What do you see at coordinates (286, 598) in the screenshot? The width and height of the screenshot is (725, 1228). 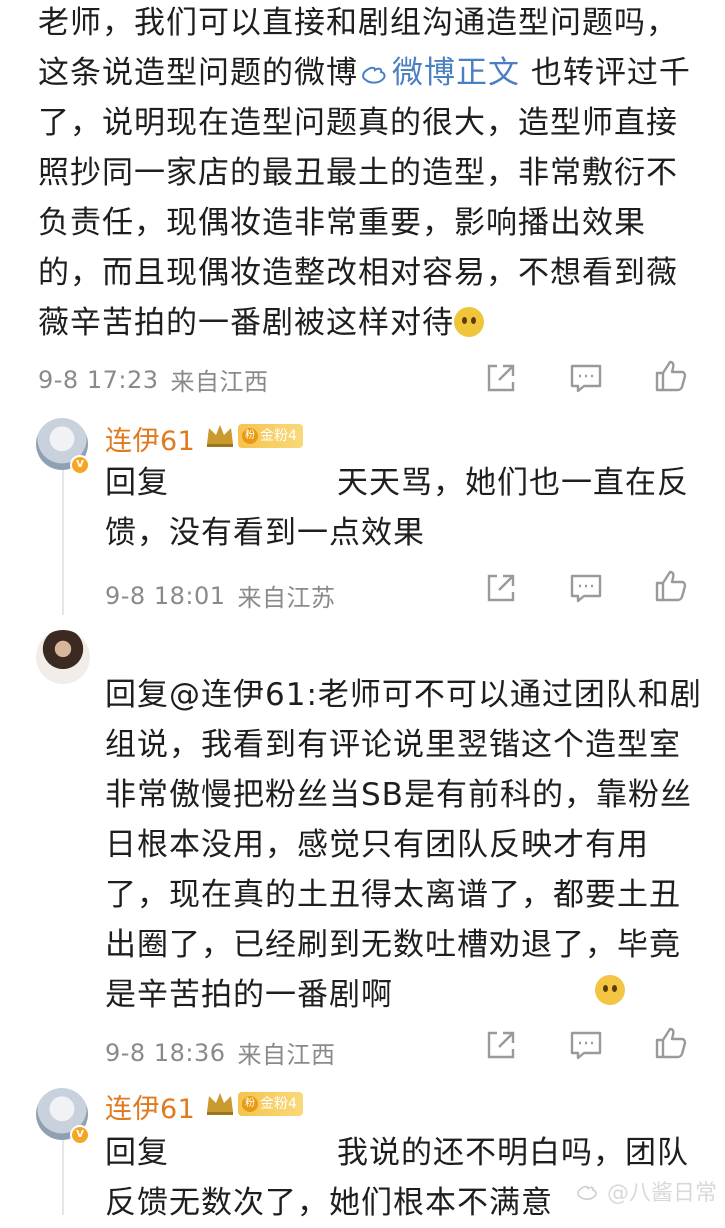 I see `comment-location: 来自江苏` at bounding box center [286, 598].